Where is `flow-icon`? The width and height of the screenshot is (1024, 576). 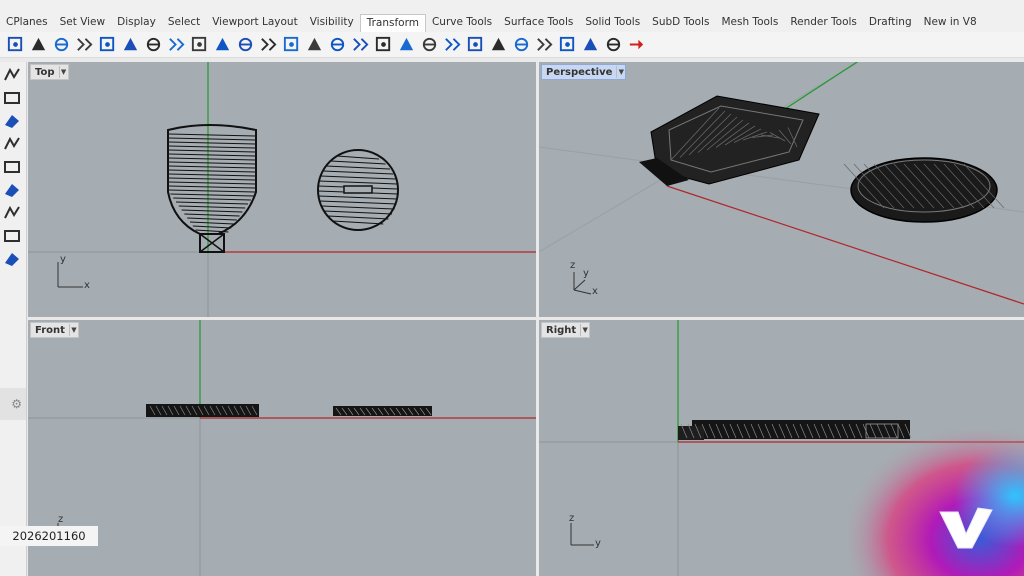
flow-icon is located at coordinates (222, 44).